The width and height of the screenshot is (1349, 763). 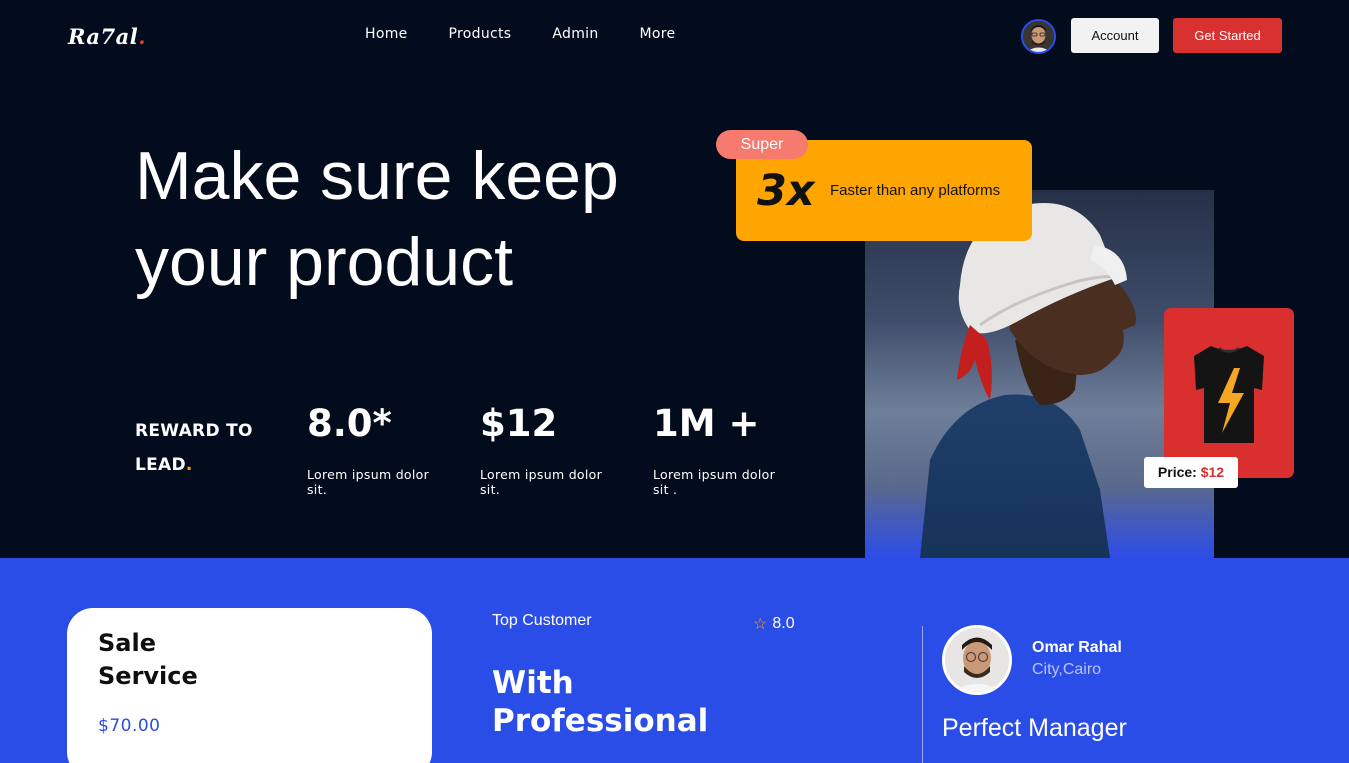 What do you see at coordinates (148, 659) in the screenshot?
I see `sale-title: Sale Service` at bounding box center [148, 659].